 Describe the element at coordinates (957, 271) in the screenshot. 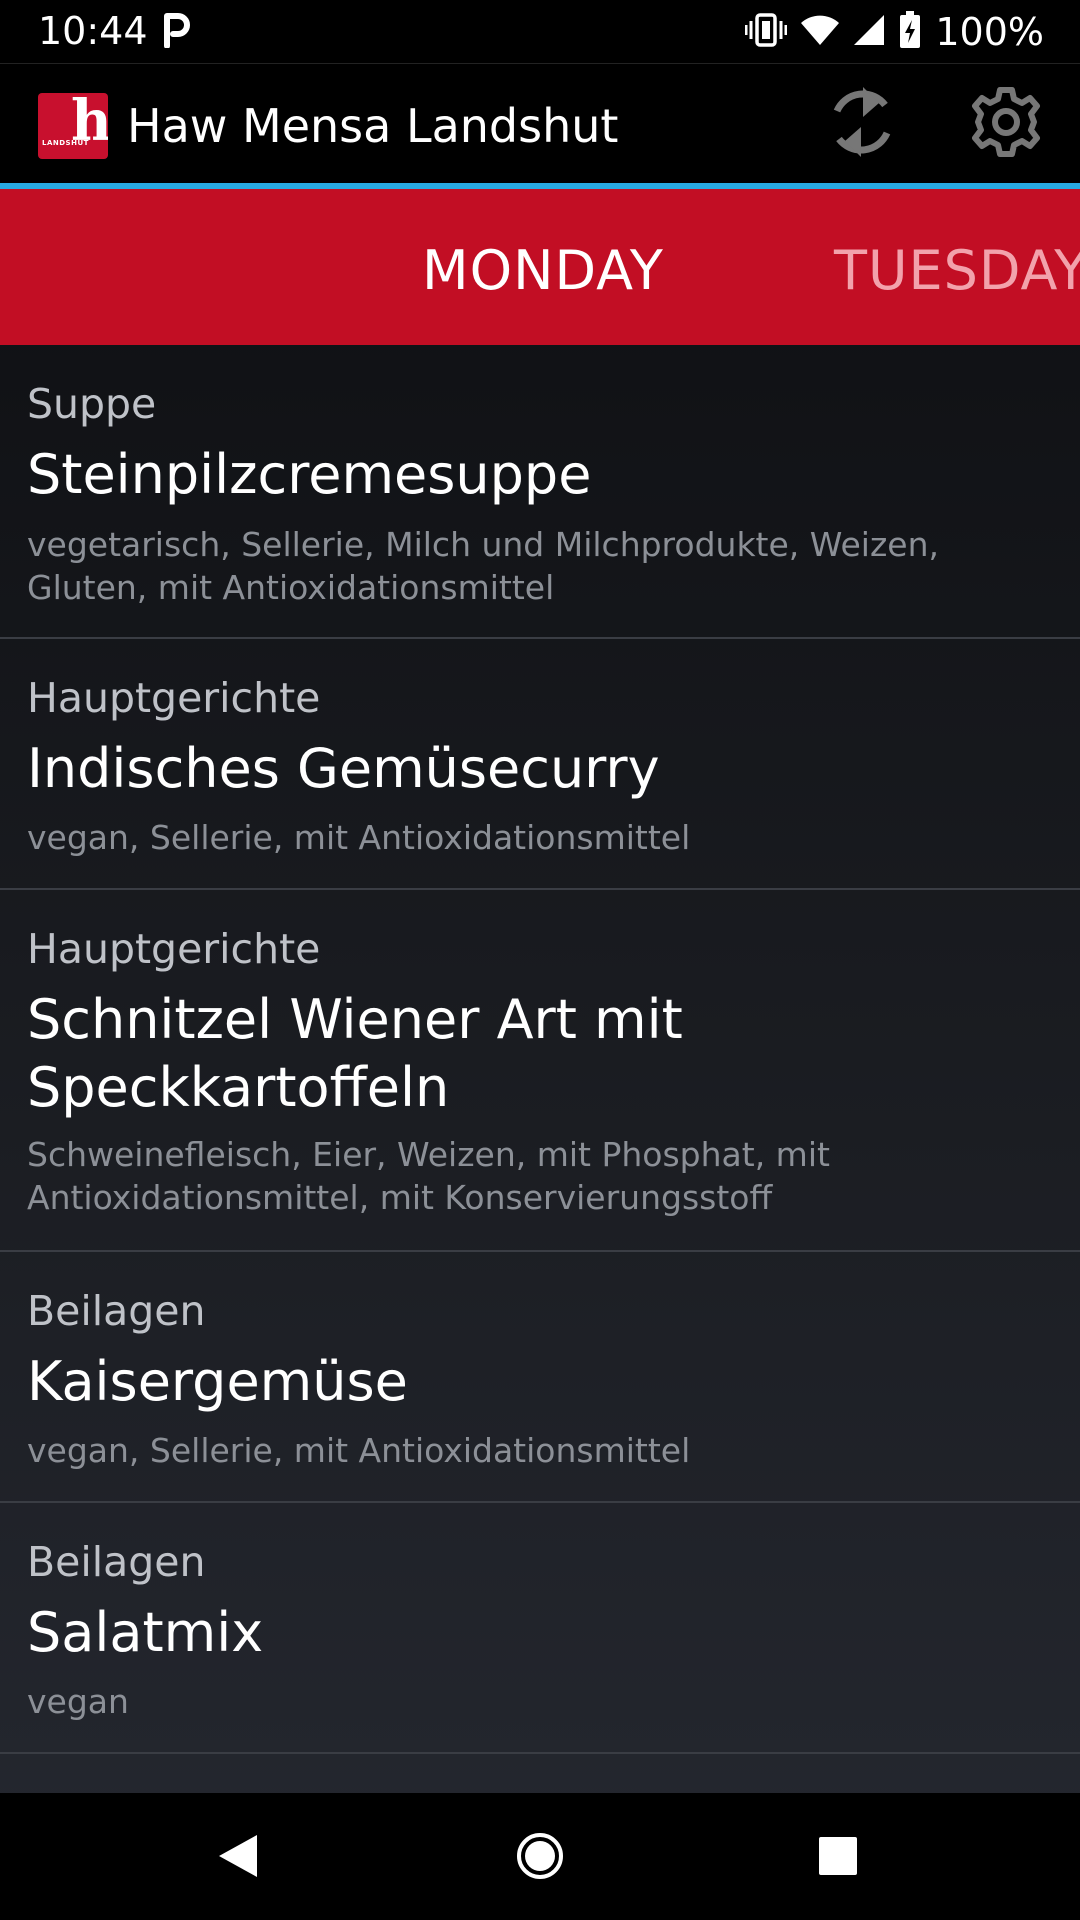

I see `tab-tuesday: TUESDAY` at that location.